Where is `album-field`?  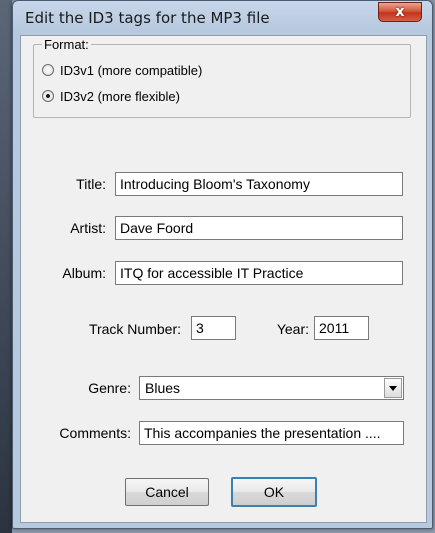 album-field is located at coordinates (259, 273).